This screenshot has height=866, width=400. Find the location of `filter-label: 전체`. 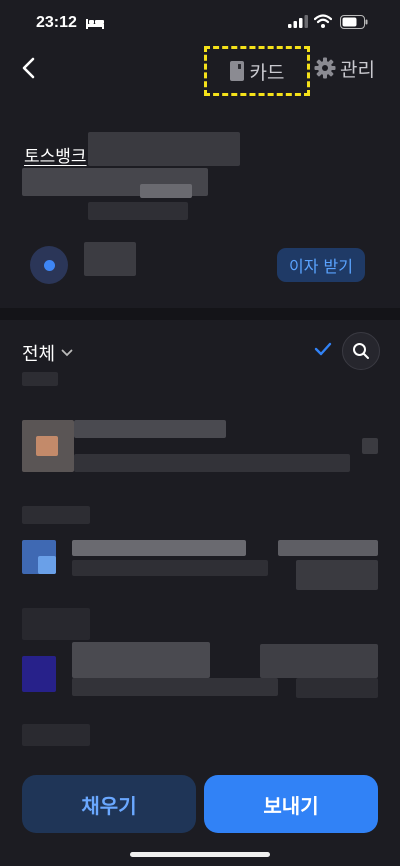

filter-label: 전체 is located at coordinates (39, 354).